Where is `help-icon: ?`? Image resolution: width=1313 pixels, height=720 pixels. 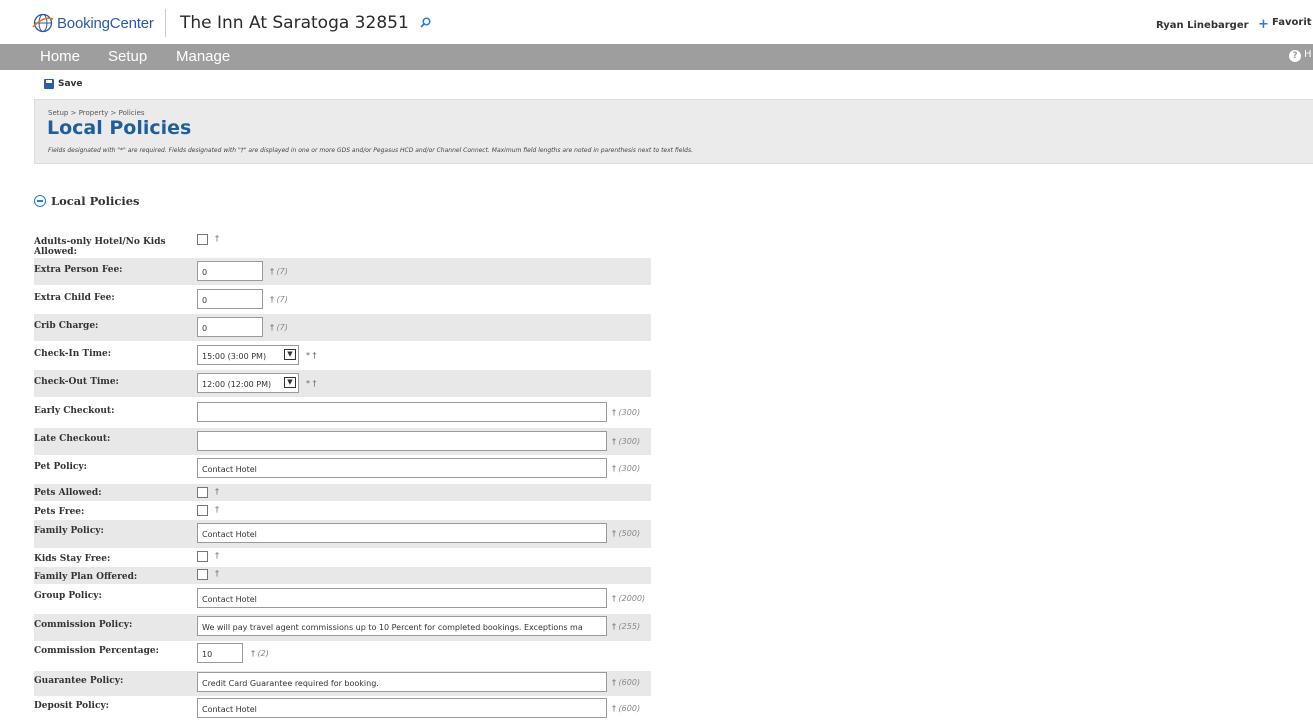
help-icon: ? is located at coordinates (1295, 56).